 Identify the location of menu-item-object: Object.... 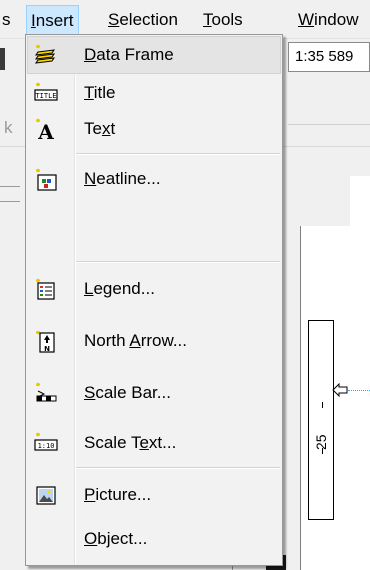
(154, 539).